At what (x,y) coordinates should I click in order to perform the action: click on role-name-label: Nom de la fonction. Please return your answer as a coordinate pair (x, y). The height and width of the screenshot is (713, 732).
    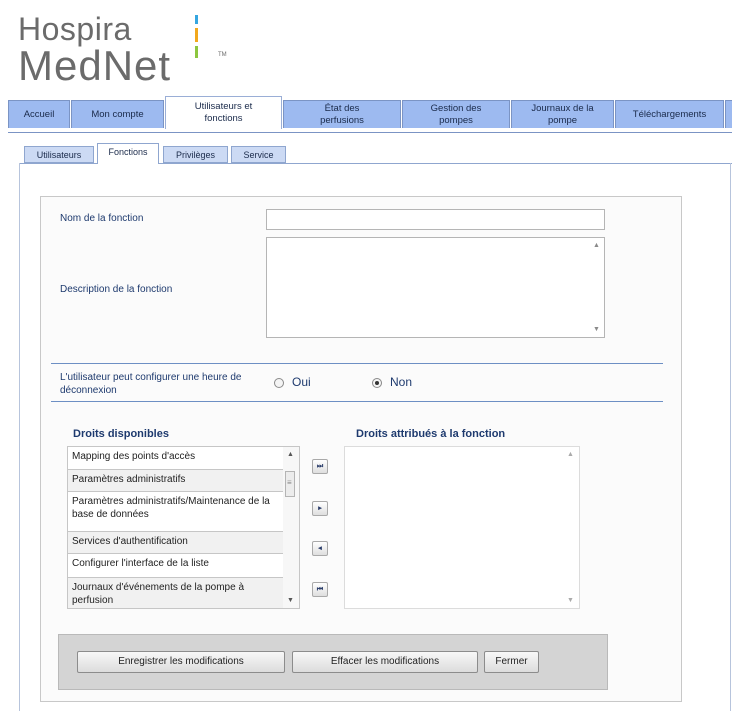
    Looking at the image, I should click on (102, 218).